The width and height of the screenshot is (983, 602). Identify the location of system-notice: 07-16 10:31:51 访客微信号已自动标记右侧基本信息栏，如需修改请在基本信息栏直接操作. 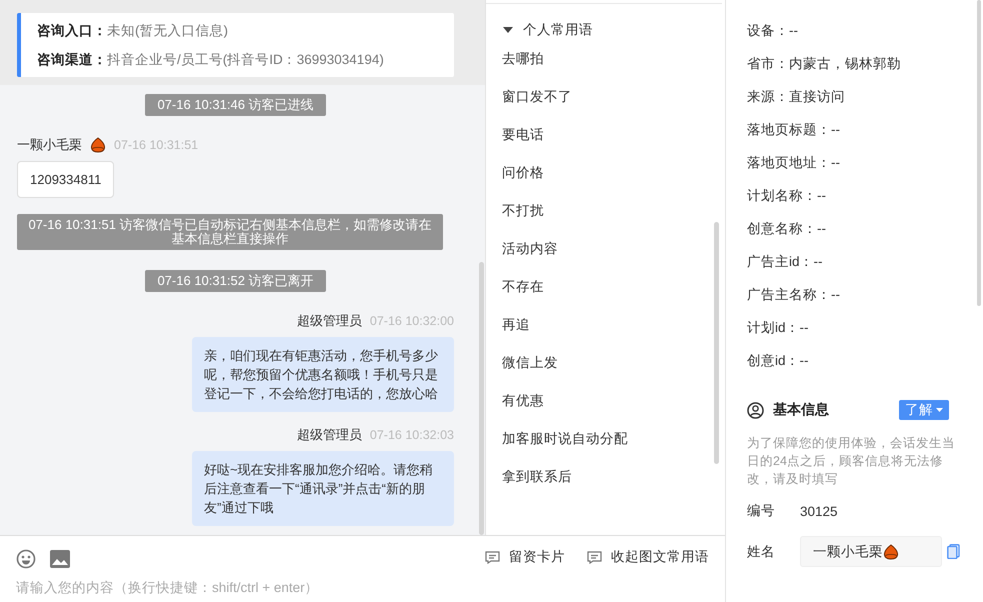
(230, 232).